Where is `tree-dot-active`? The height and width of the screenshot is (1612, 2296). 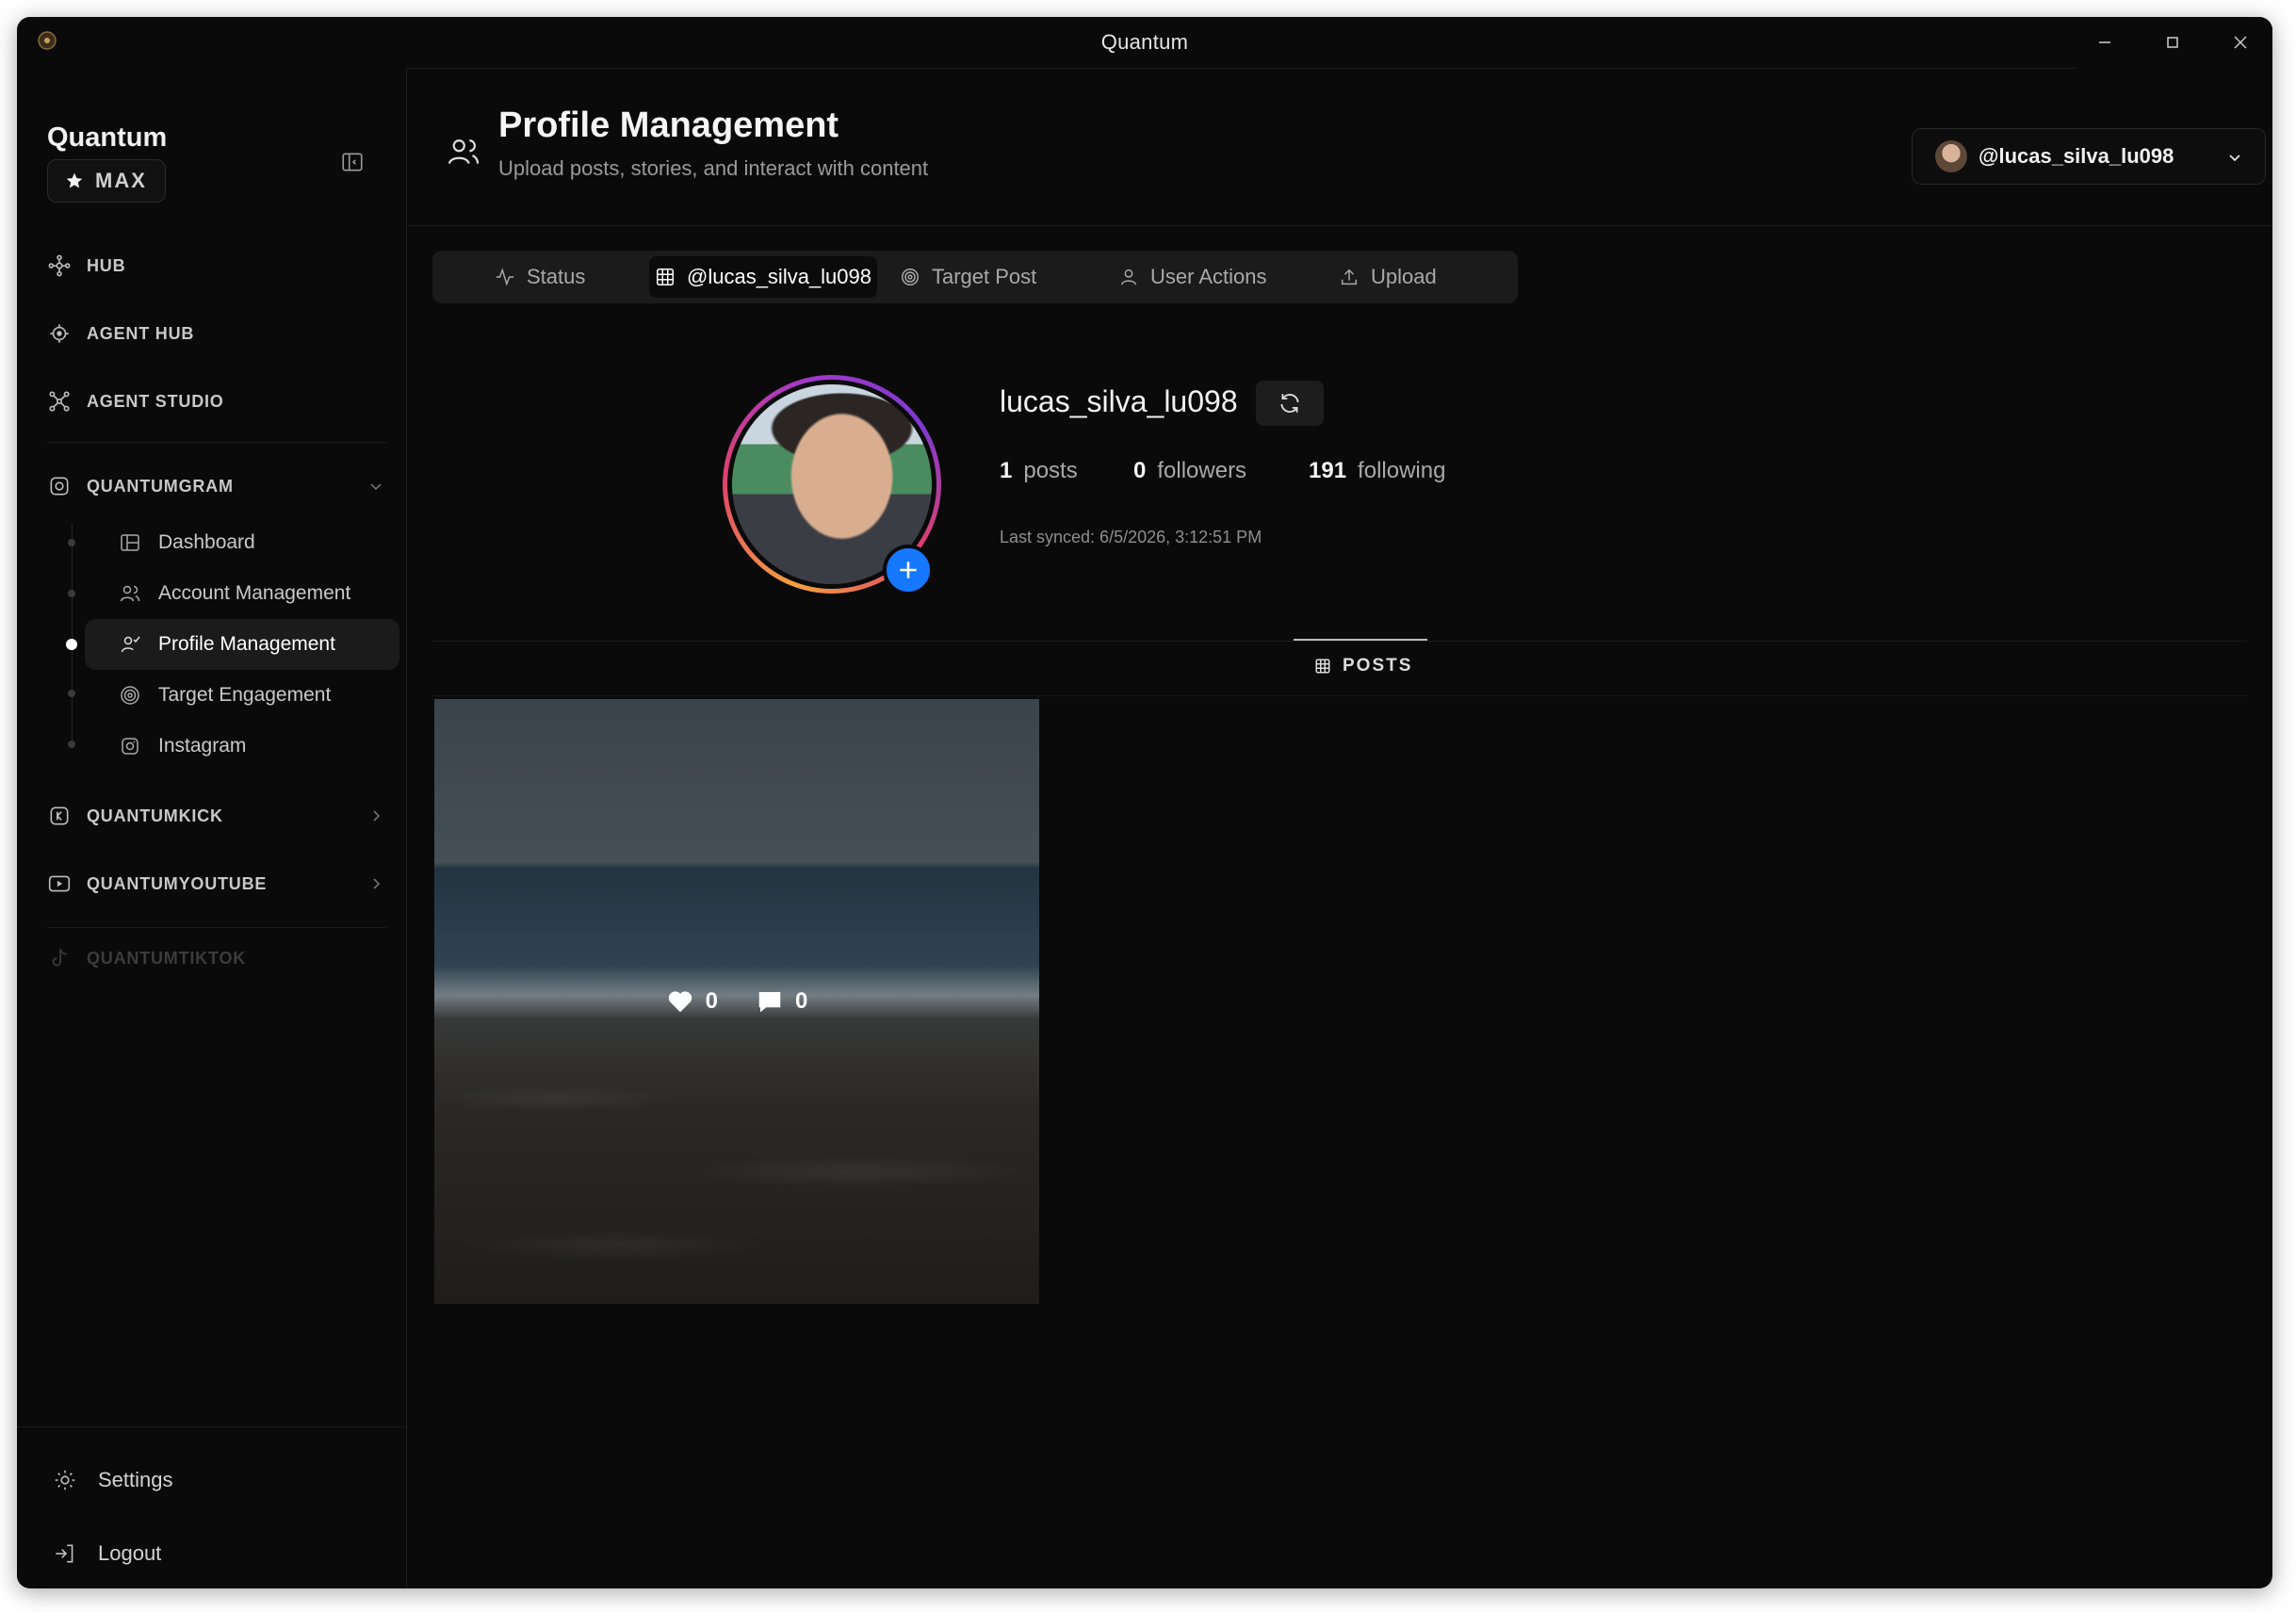 tree-dot-active is located at coordinates (71, 644).